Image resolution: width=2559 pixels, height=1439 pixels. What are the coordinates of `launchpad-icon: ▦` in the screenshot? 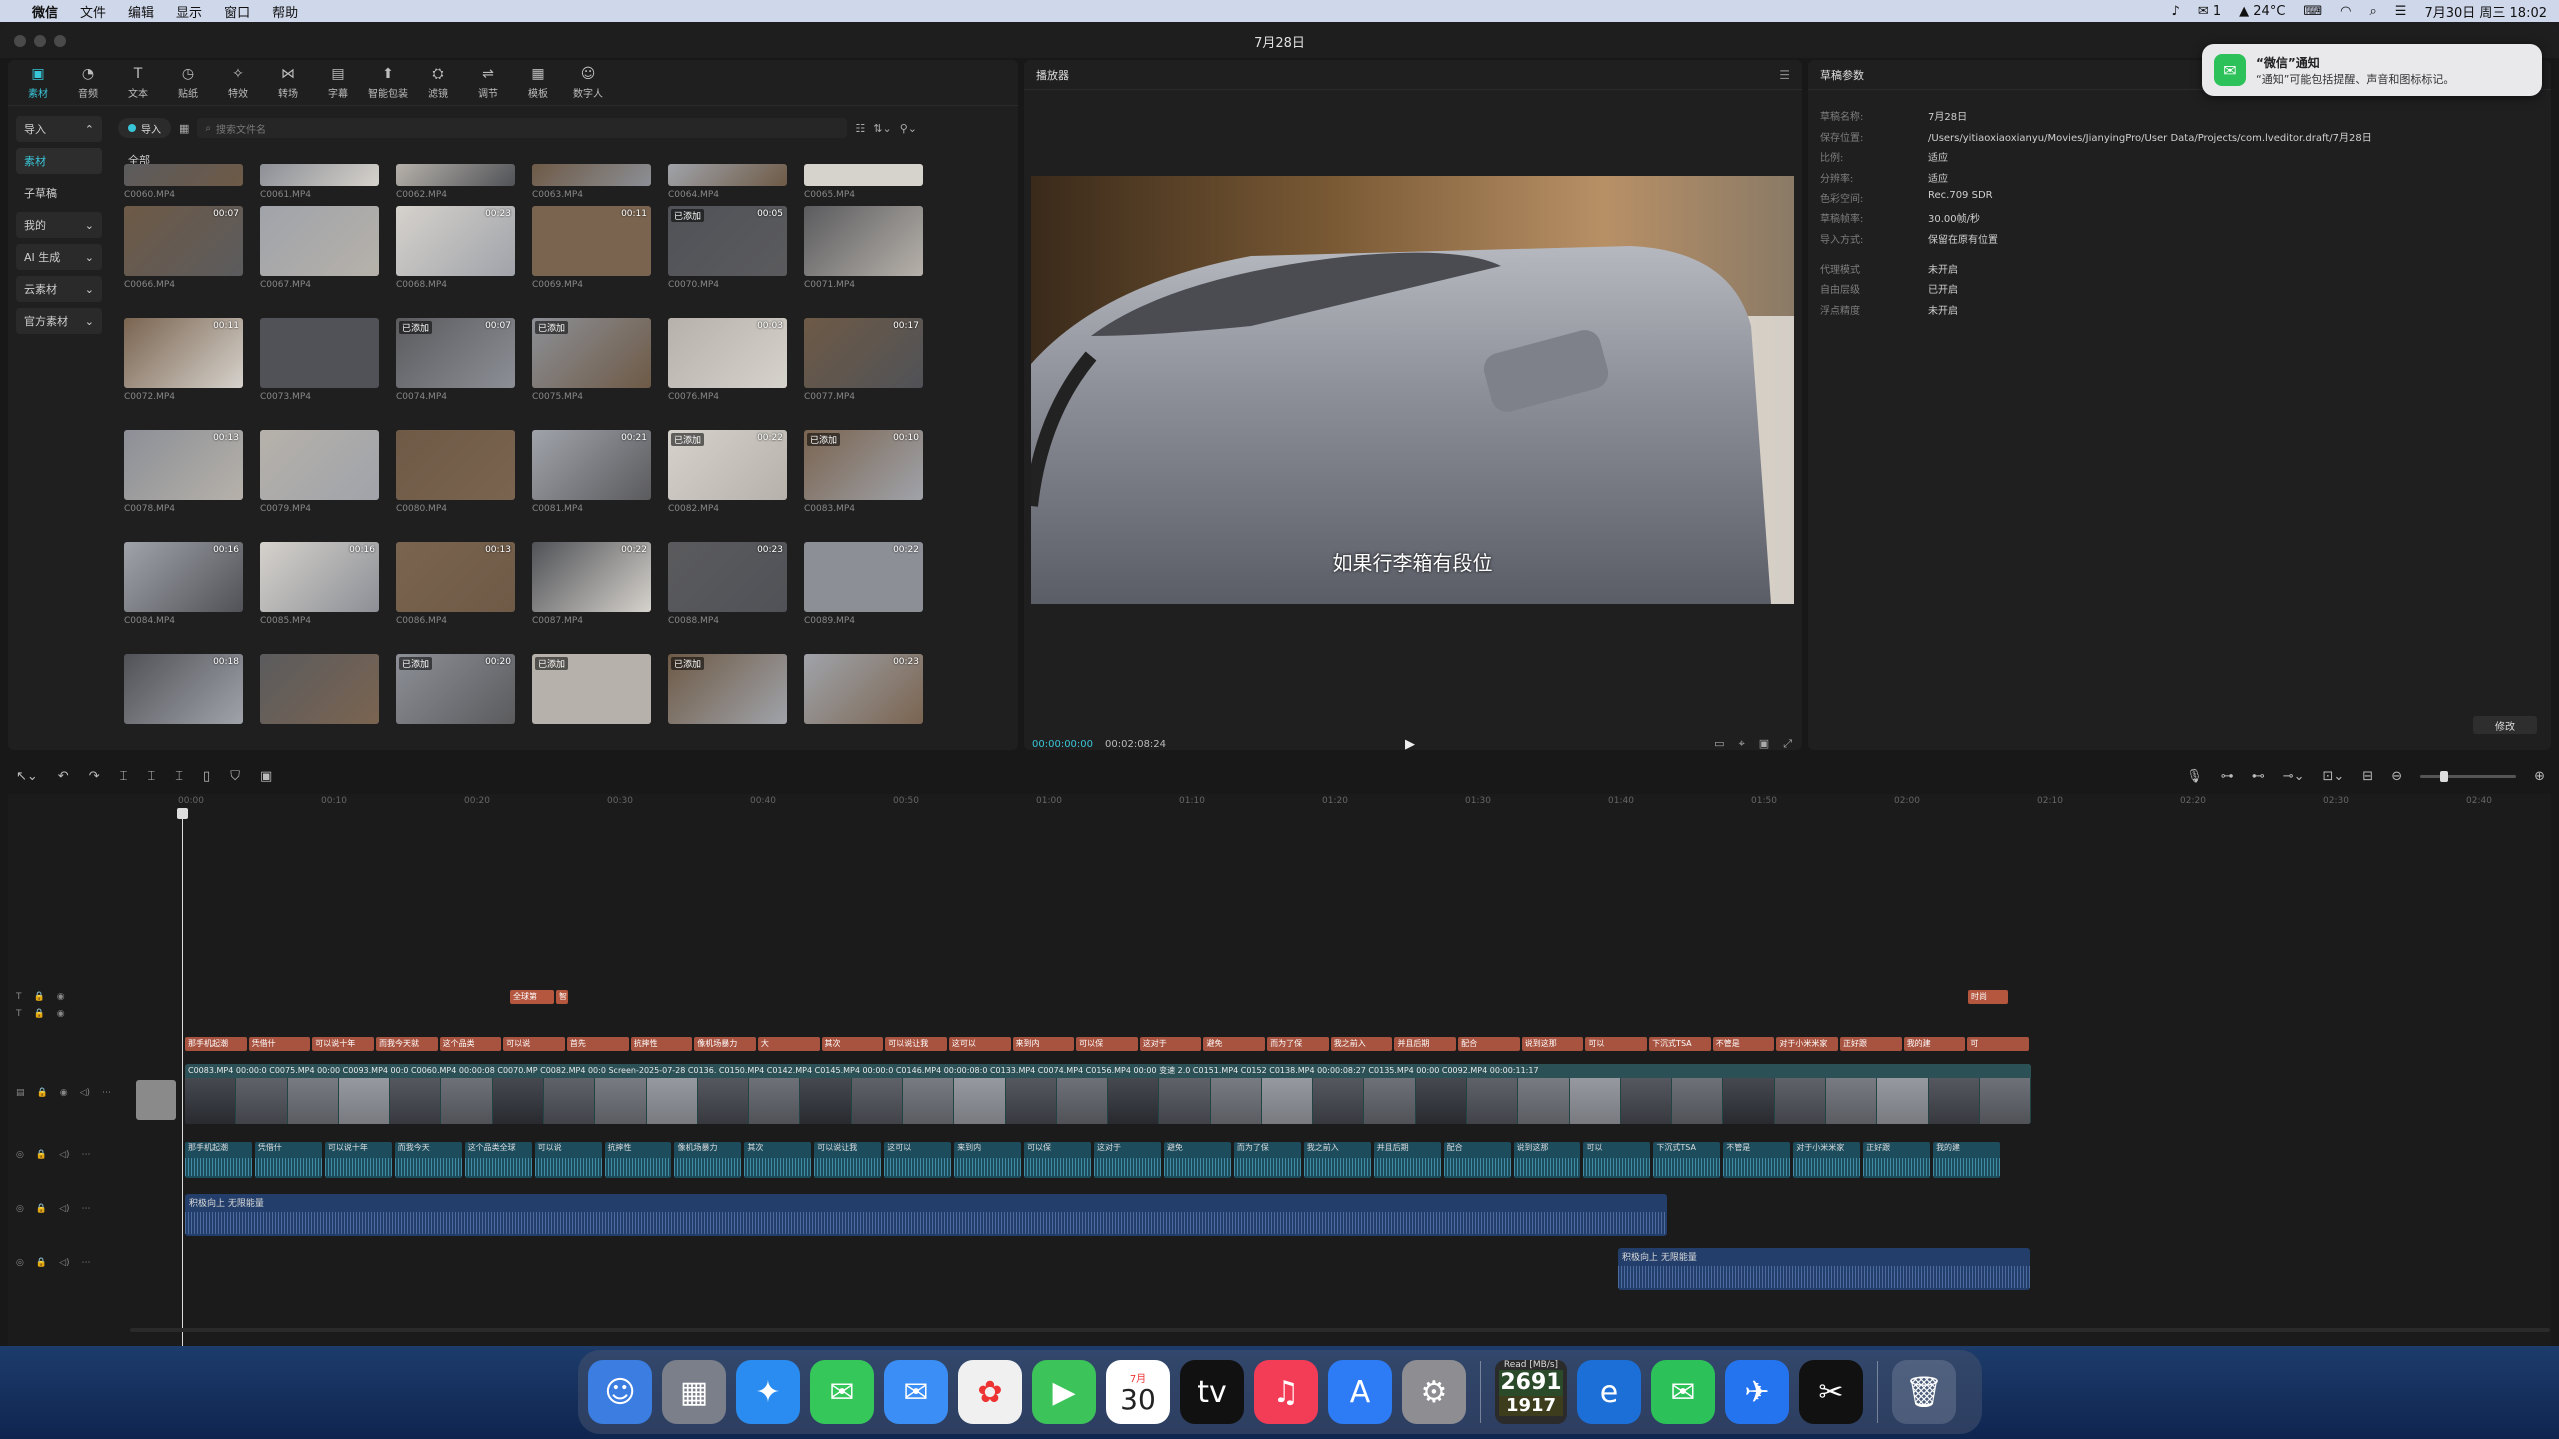 It's located at (694, 1392).